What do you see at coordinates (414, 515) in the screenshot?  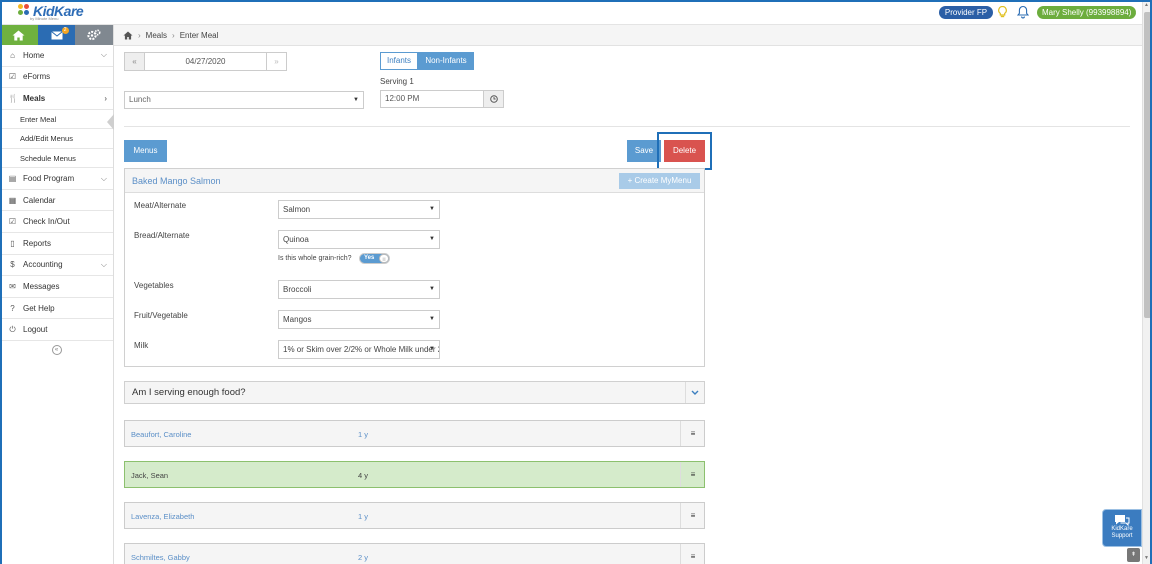 I see `child-row: Lavenza, Elizabeth 1 y ≡` at bounding box center [414, 515].